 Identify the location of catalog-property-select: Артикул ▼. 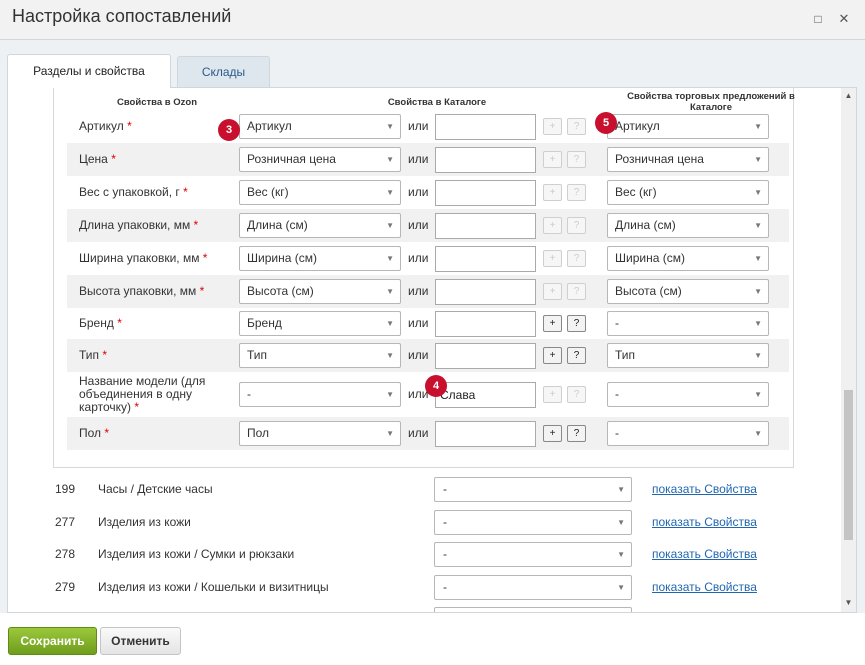
(320, 126).